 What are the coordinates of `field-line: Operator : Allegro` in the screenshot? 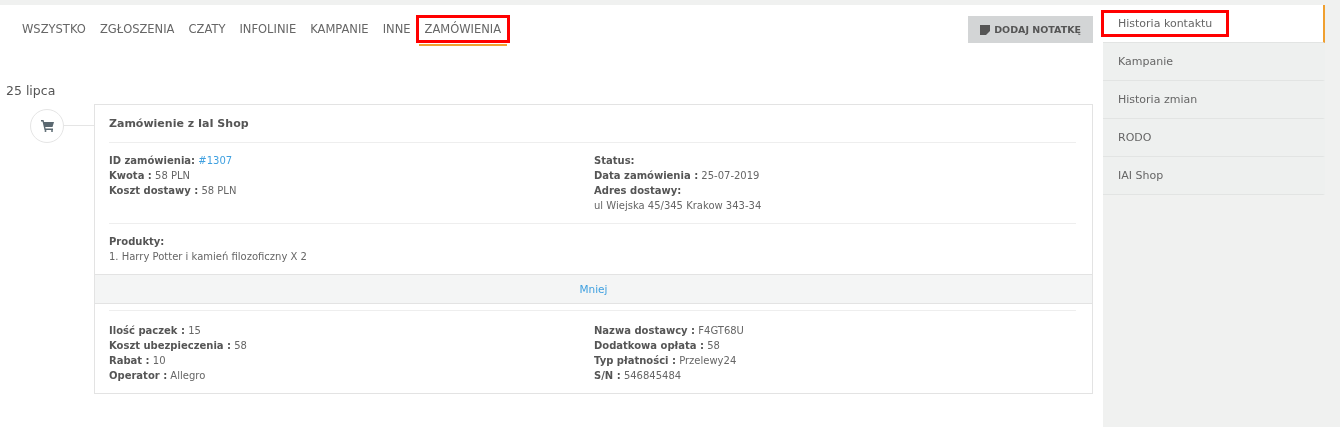 It's located at (158, 376).